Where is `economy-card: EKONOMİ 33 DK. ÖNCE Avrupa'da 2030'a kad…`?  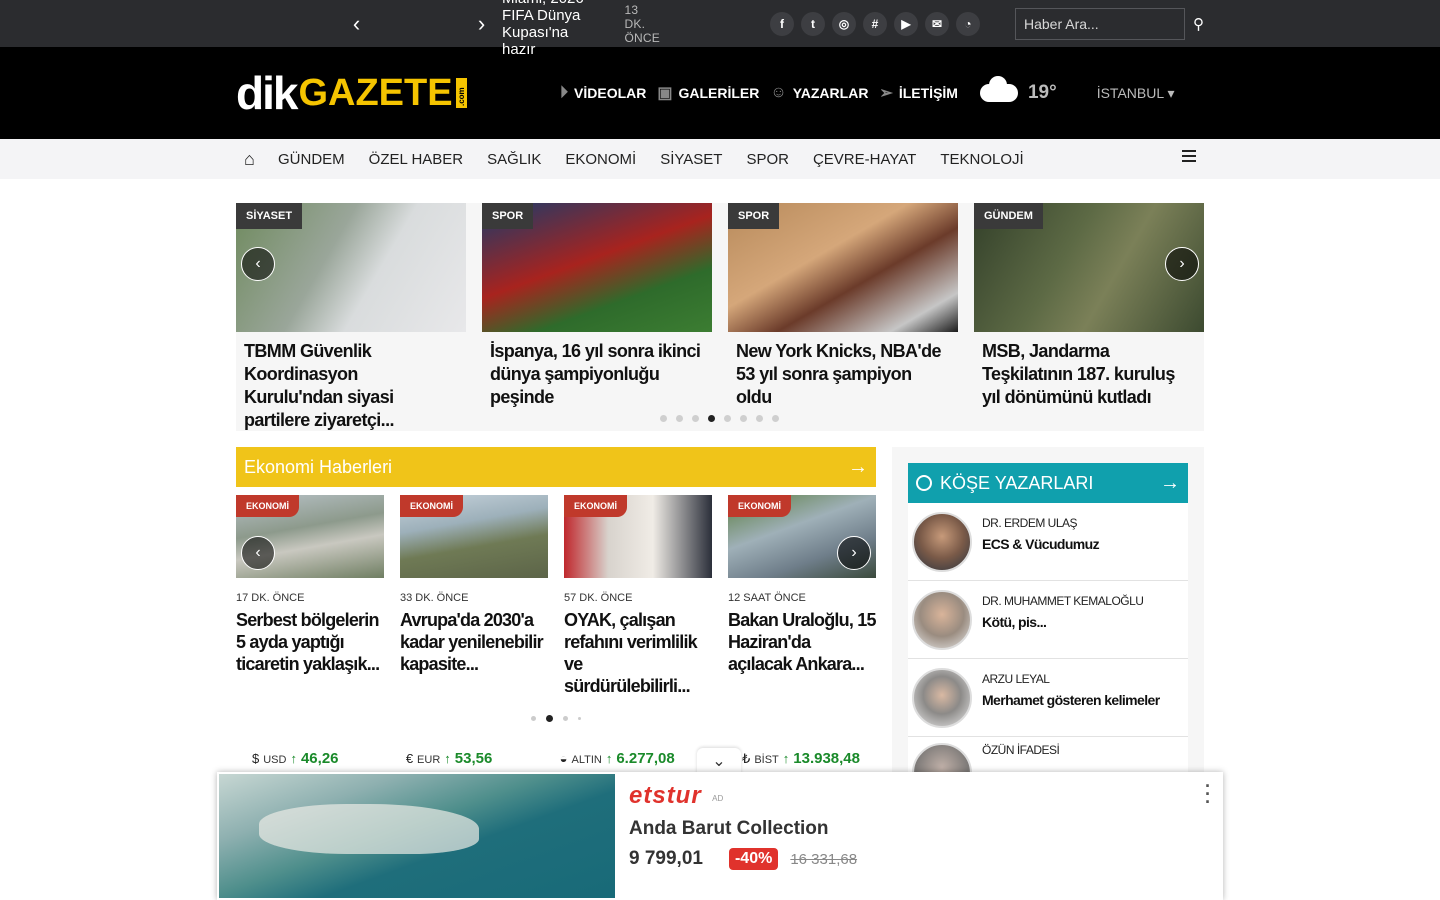 economy-card: EKONOMİ 33 DK. ÖNCE Avrupa'da 2030'a kad… is located at coordinates (474, 596).